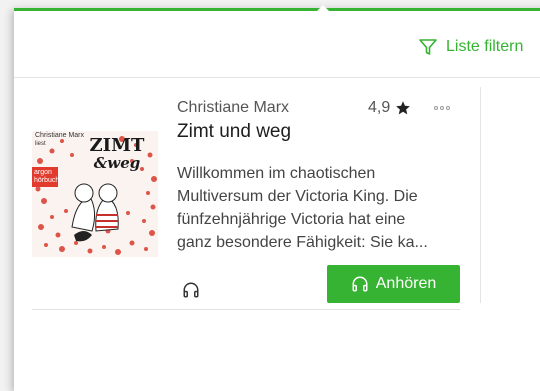 Image resolution: width=540 pixels, height=391 pixels. I want to click on book-rating: 4,9, so click(389, 108).